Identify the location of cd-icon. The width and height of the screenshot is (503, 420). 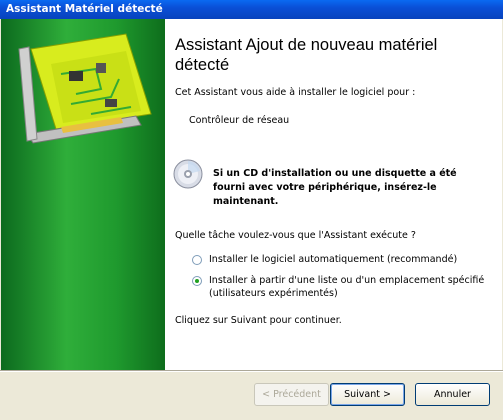
(188, 174).